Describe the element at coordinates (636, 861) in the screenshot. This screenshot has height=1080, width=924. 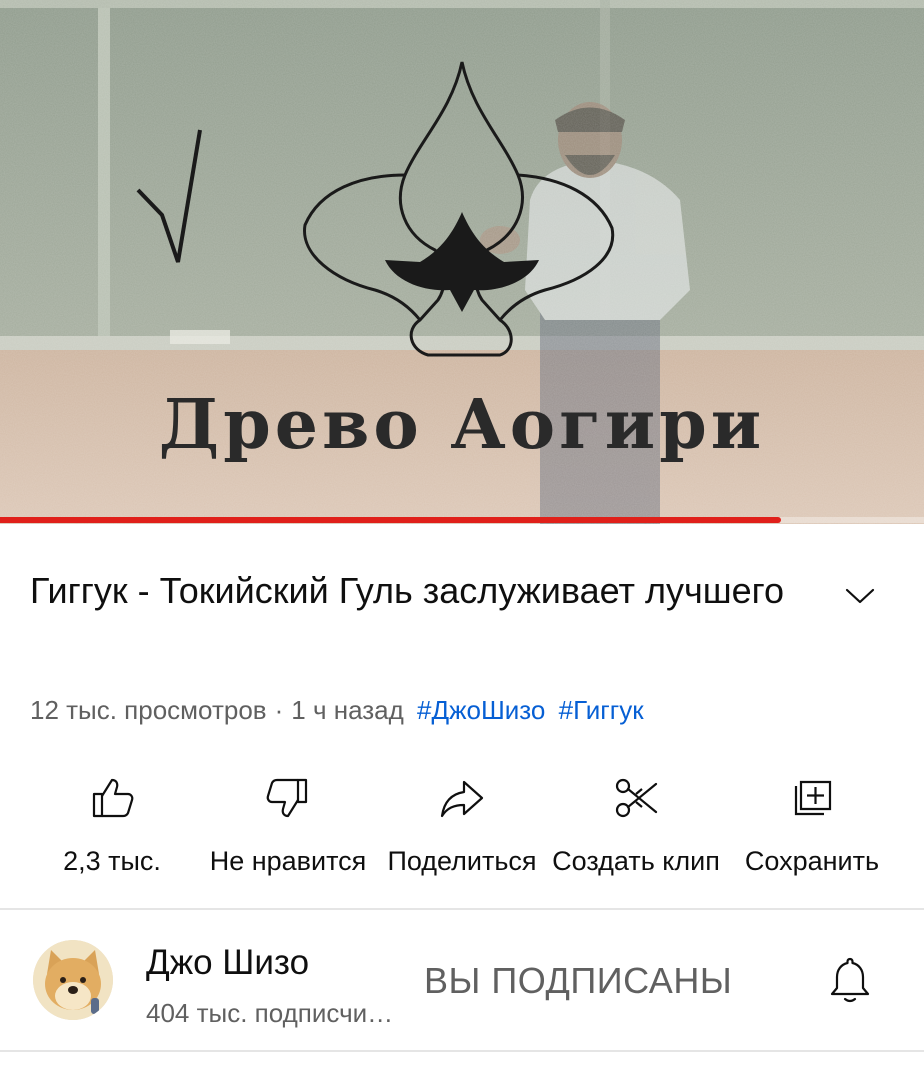
I see `create-clip-label: Создать клип` at that location.